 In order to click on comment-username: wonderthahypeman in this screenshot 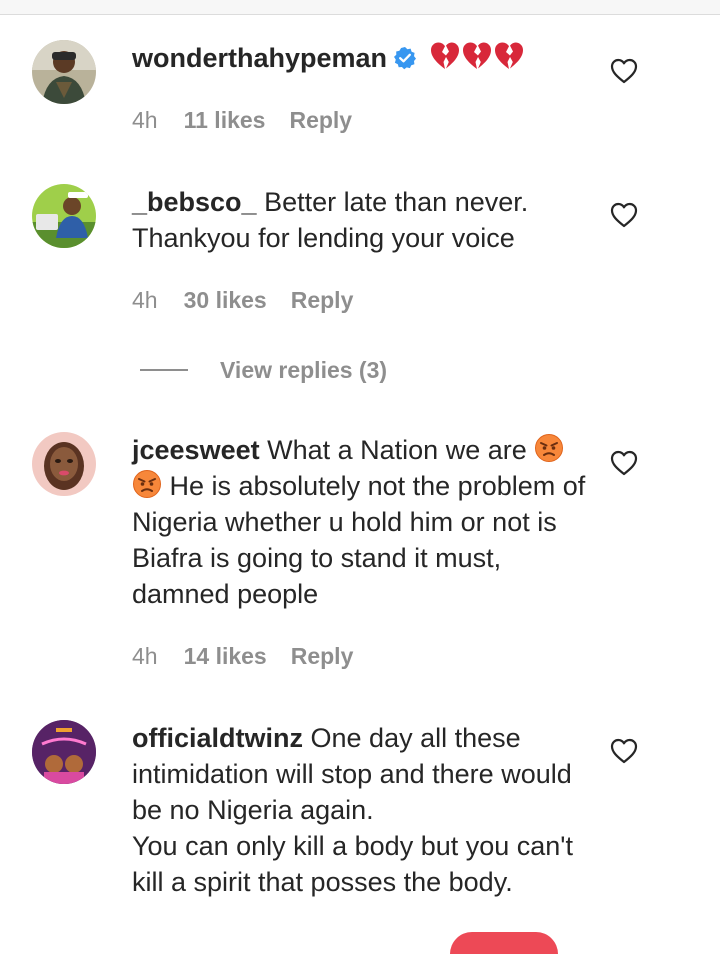, I will do `click(259, 58)`.